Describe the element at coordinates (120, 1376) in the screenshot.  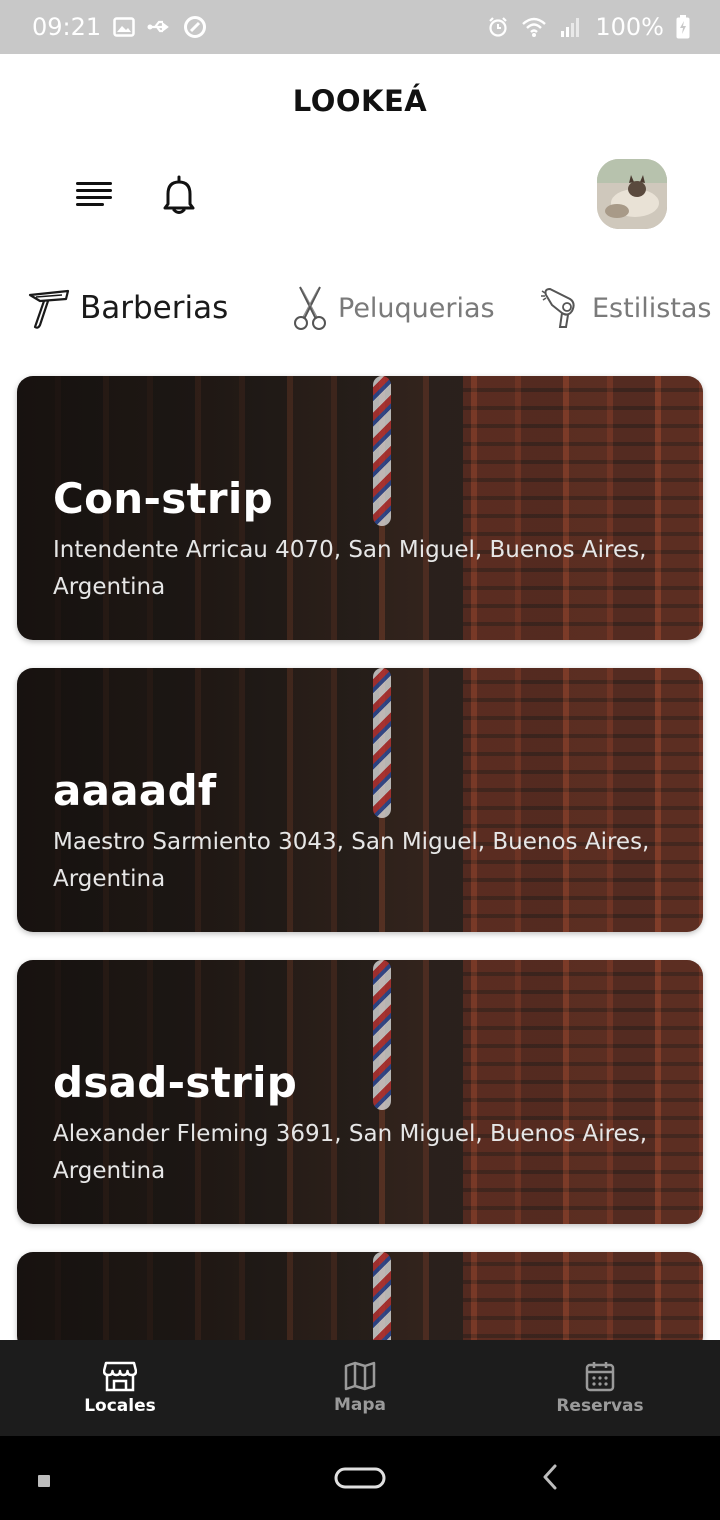
I see `store-icon` at that location.